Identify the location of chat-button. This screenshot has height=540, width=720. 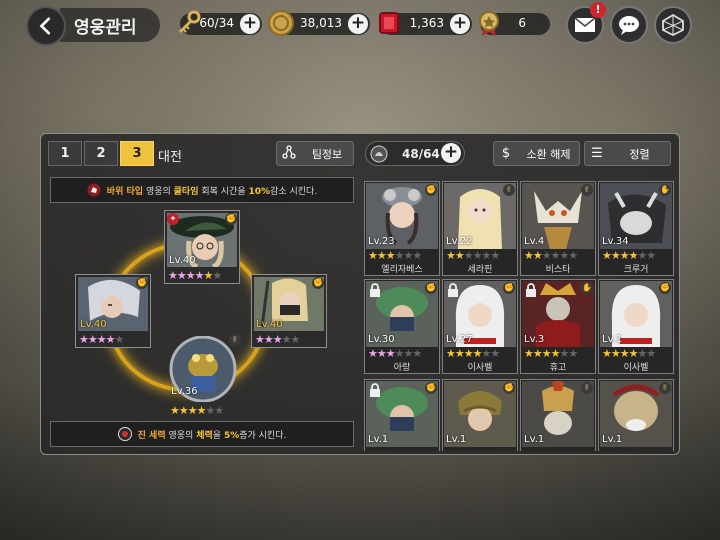
(629, 25).